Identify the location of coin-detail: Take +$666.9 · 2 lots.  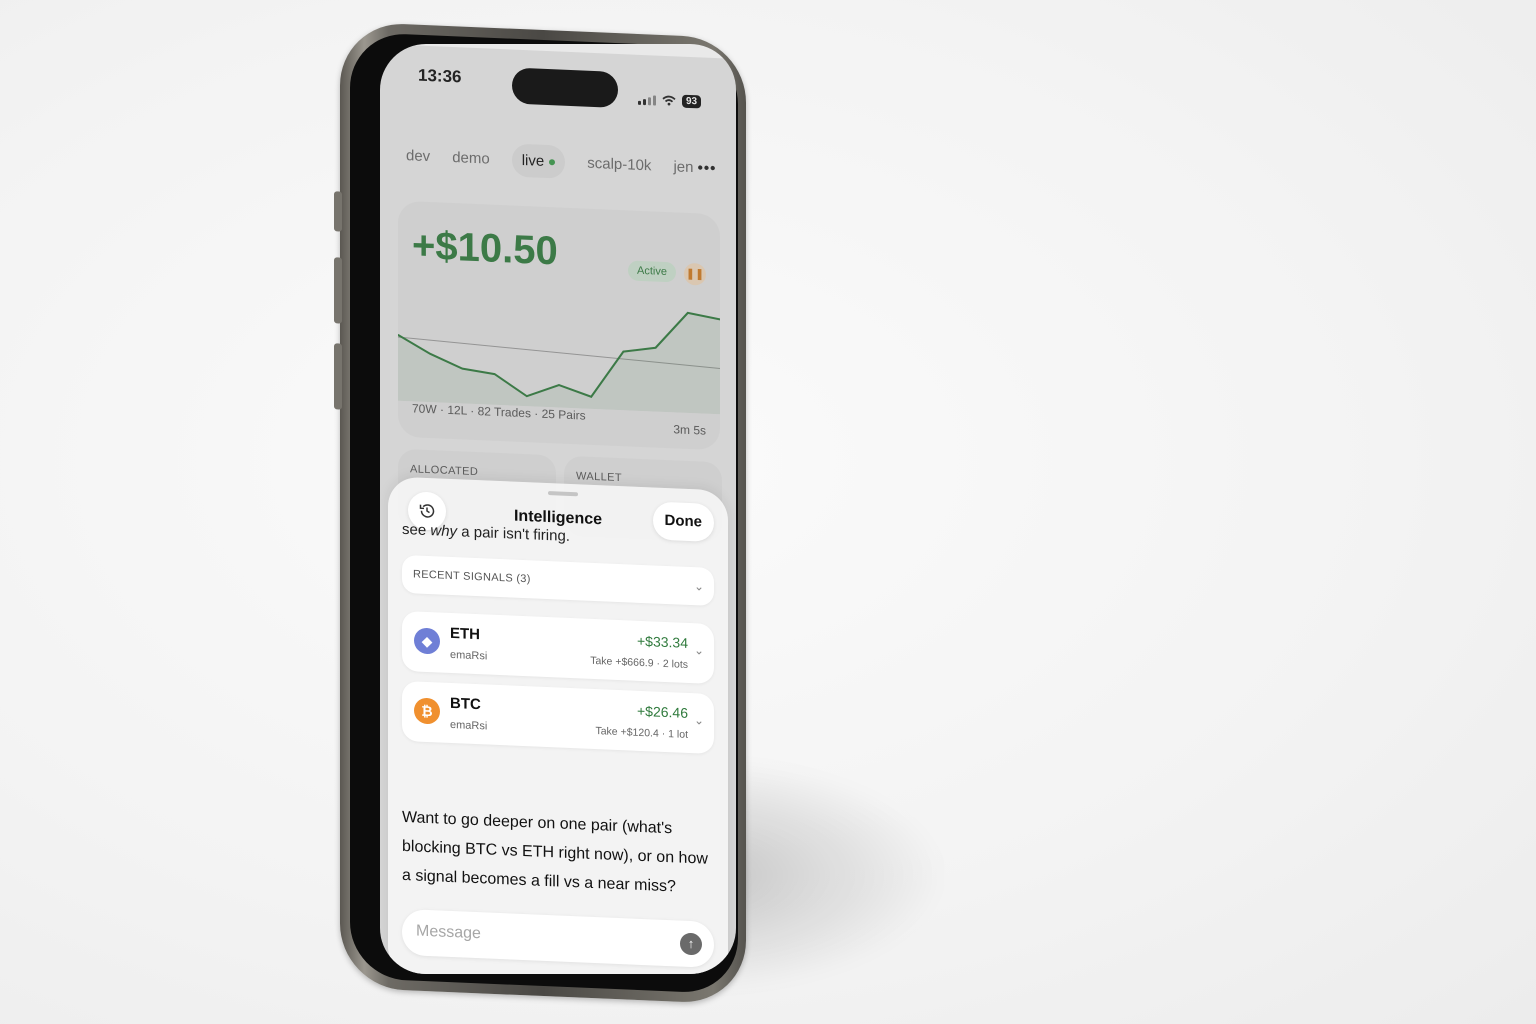
(639, 662).